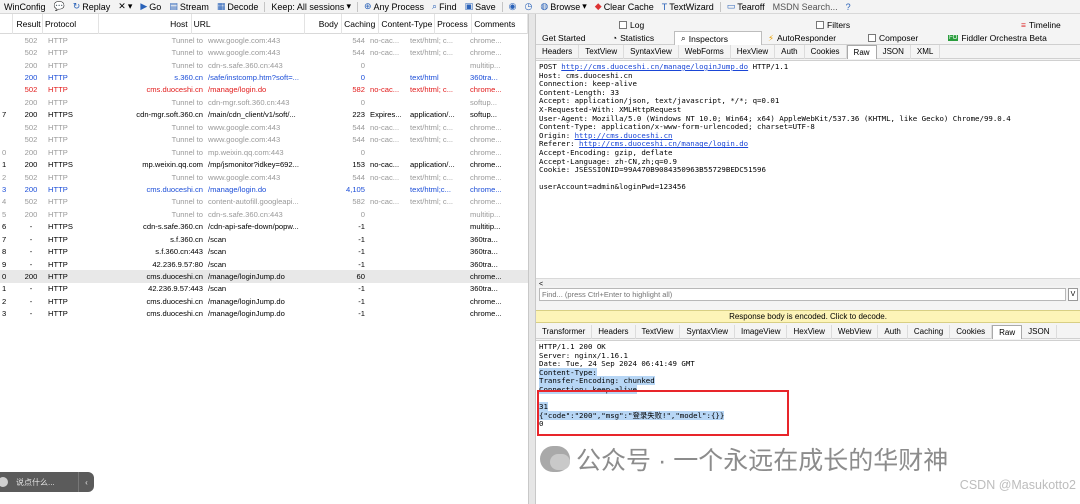 This screenshot has width=1080, height=504. What do you see at coordinates (394, 7) in the screenshot?
I see `any-process-button: ⊕ Any Process` at bounding box center [394, 7].